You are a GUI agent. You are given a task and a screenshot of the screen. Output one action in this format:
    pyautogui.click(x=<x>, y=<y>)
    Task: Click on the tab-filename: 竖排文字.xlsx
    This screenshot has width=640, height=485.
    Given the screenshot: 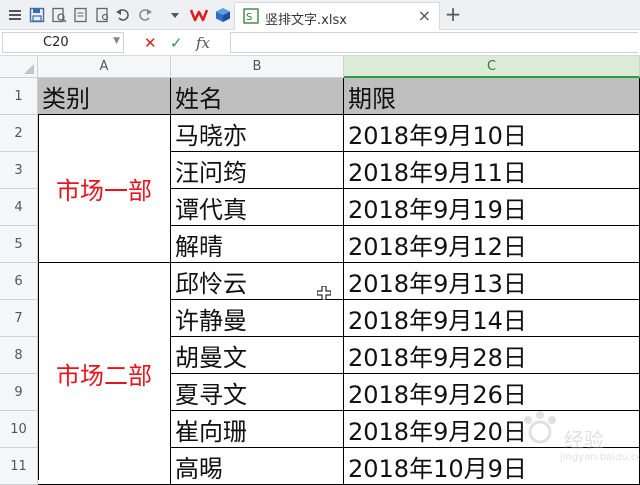 What is the action you would take?
    pyautogui.click(x=306, y=20)
    